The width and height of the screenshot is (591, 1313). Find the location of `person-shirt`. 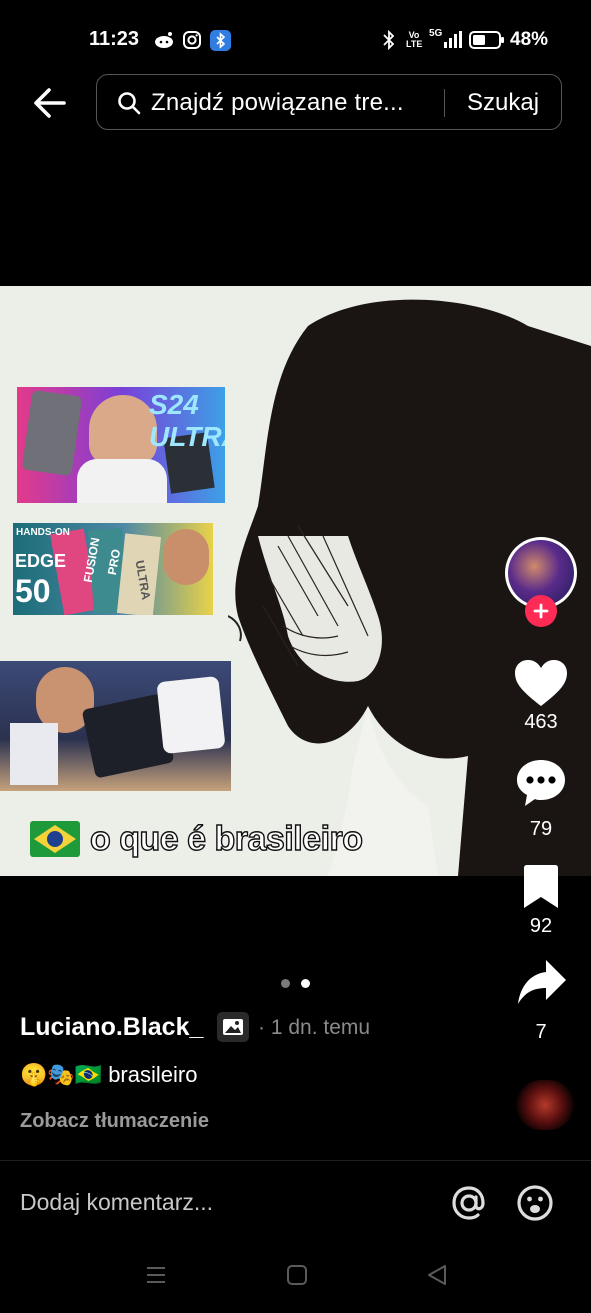

person-shirt is located at coordinates (122, 481).